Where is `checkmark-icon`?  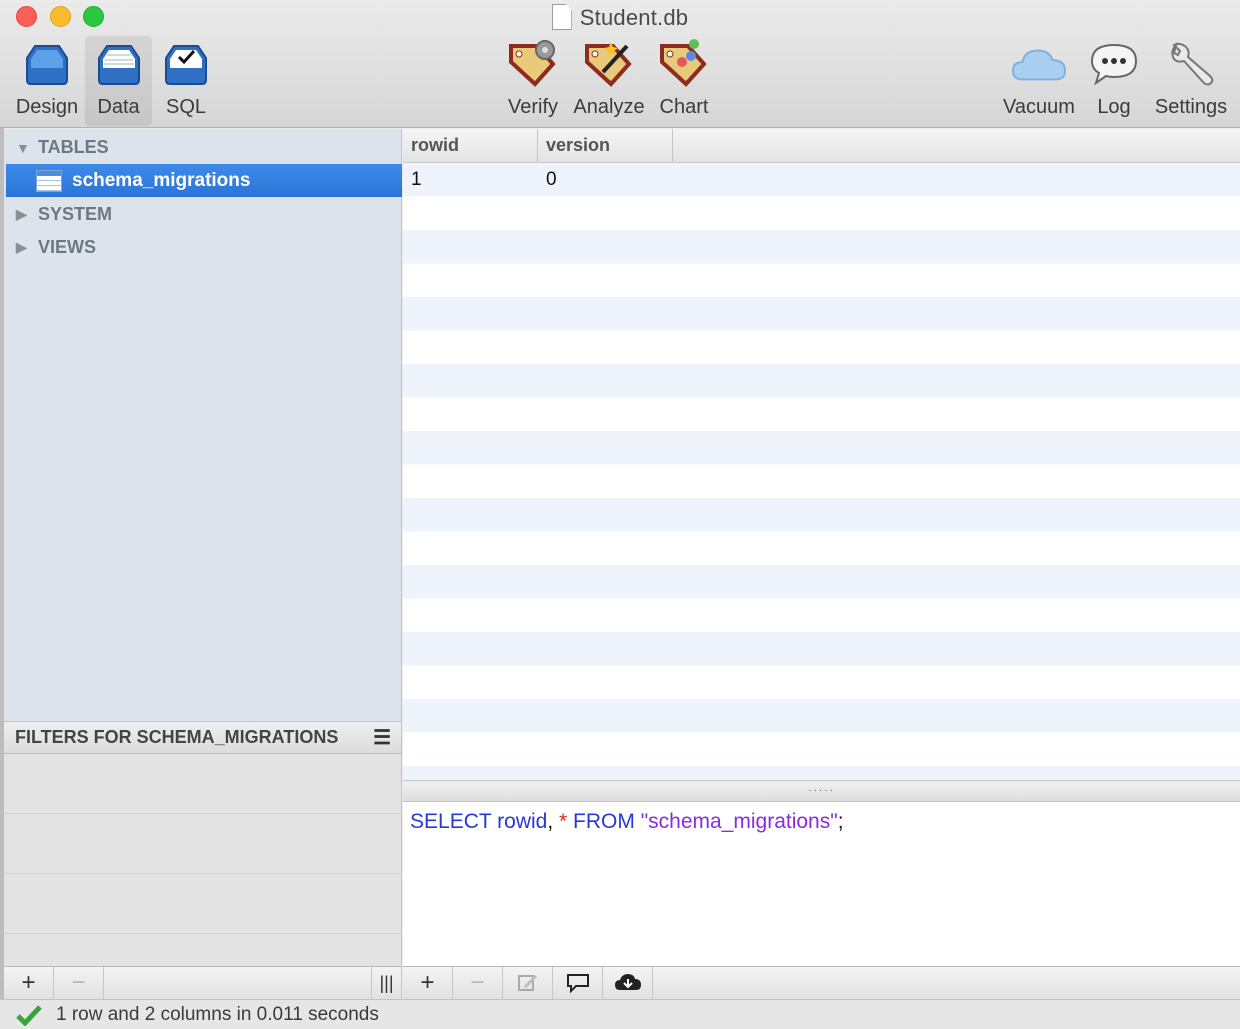
checkmark-icon is located at coordinates (29, 1015).